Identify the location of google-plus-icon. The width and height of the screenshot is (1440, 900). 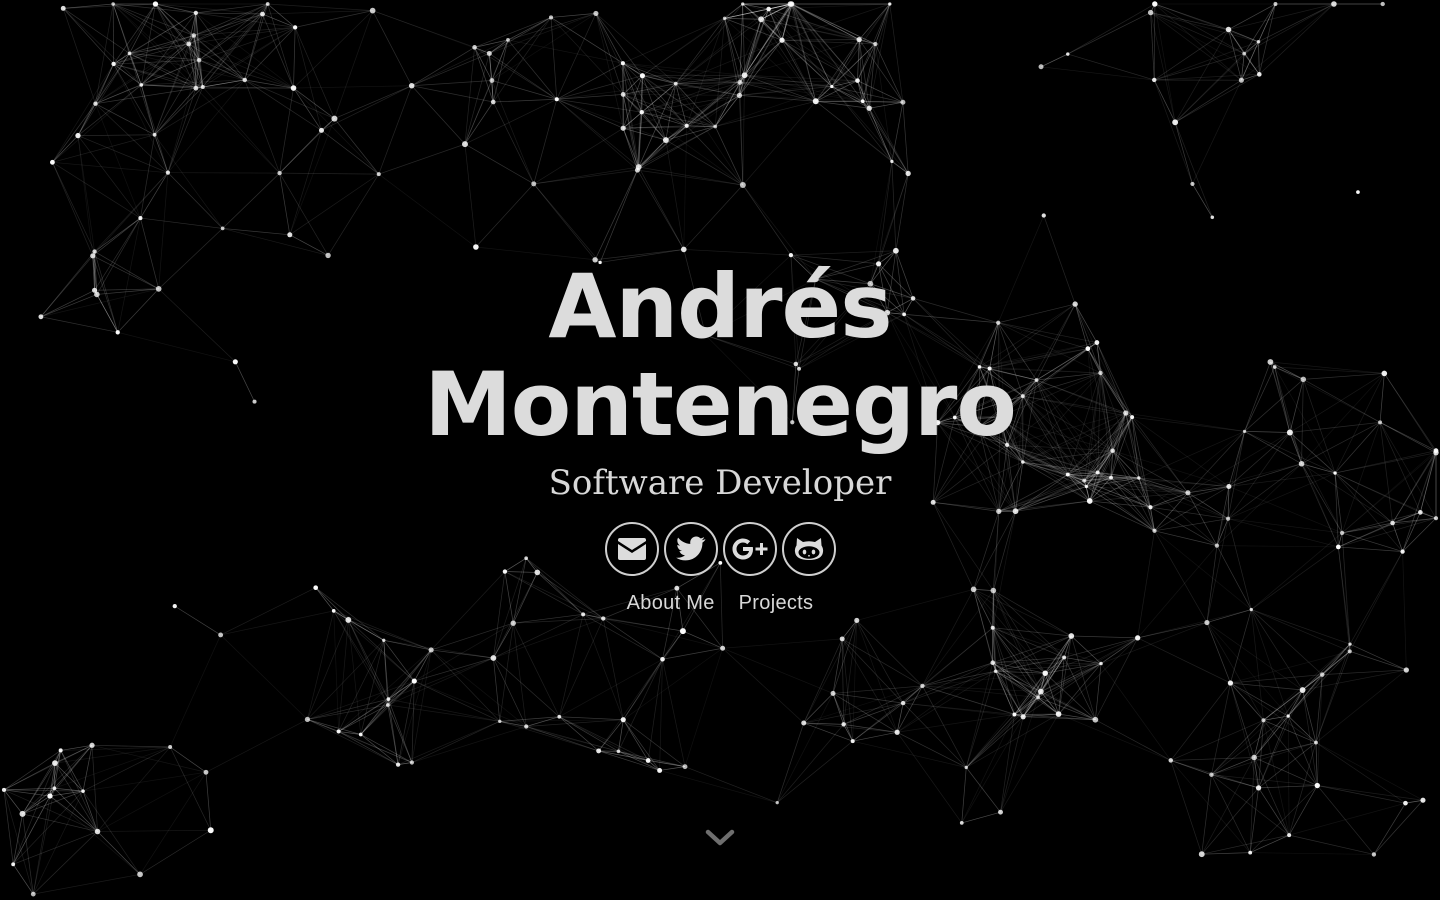
(749, 549).